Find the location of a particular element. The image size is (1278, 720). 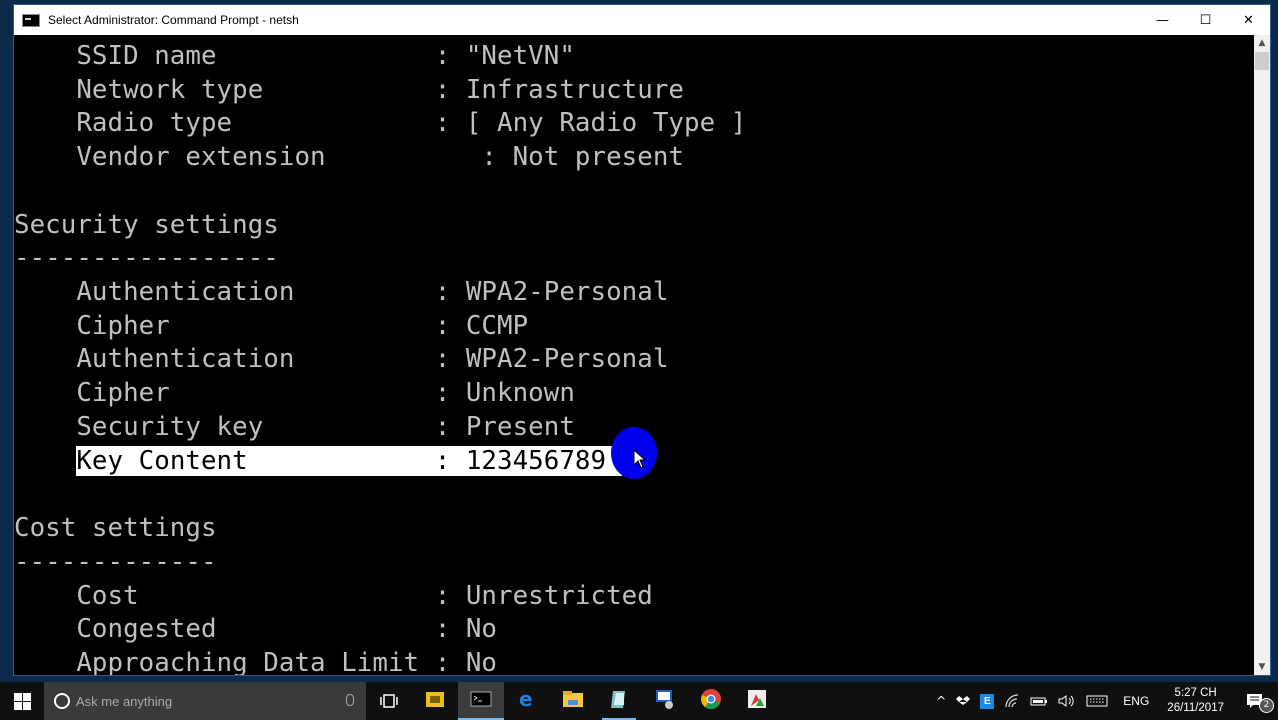

console-line: SSID name : "NetVN" is located at coordinates (294, 56).